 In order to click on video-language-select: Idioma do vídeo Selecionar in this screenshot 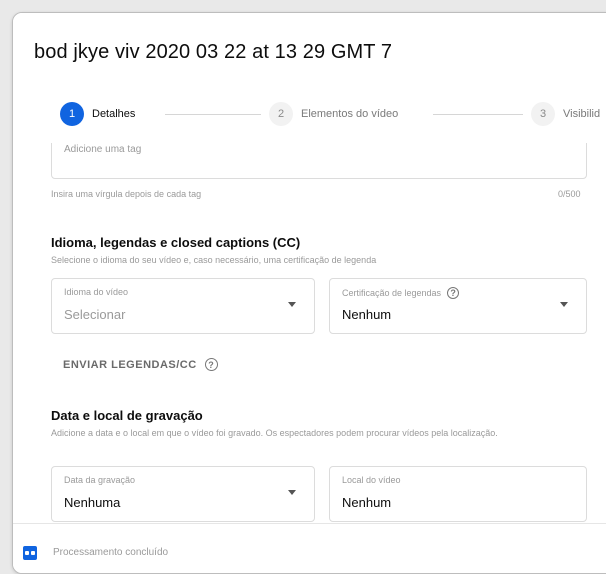, I will do `click(183, 306)`.